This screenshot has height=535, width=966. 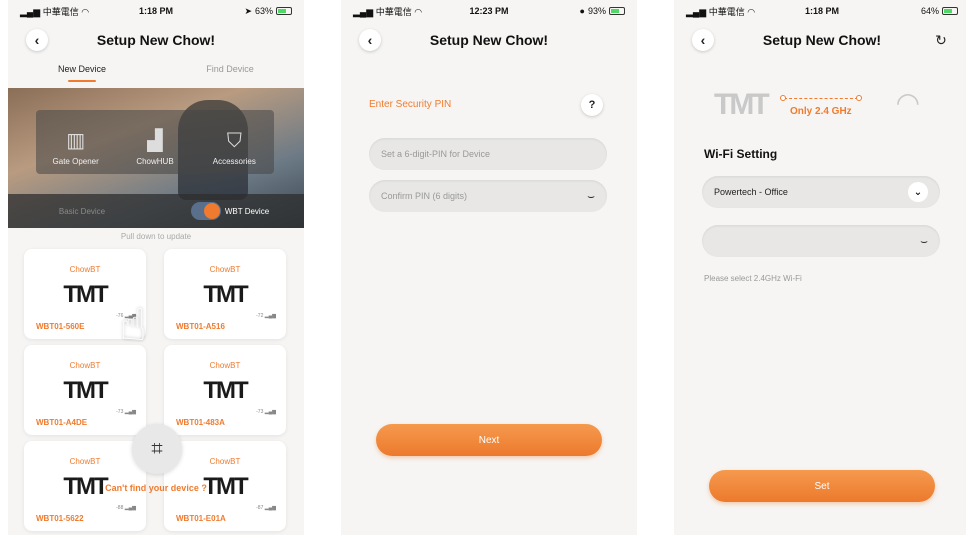 I want to click on refresh-button: ↻, so click(x=941, y=40).